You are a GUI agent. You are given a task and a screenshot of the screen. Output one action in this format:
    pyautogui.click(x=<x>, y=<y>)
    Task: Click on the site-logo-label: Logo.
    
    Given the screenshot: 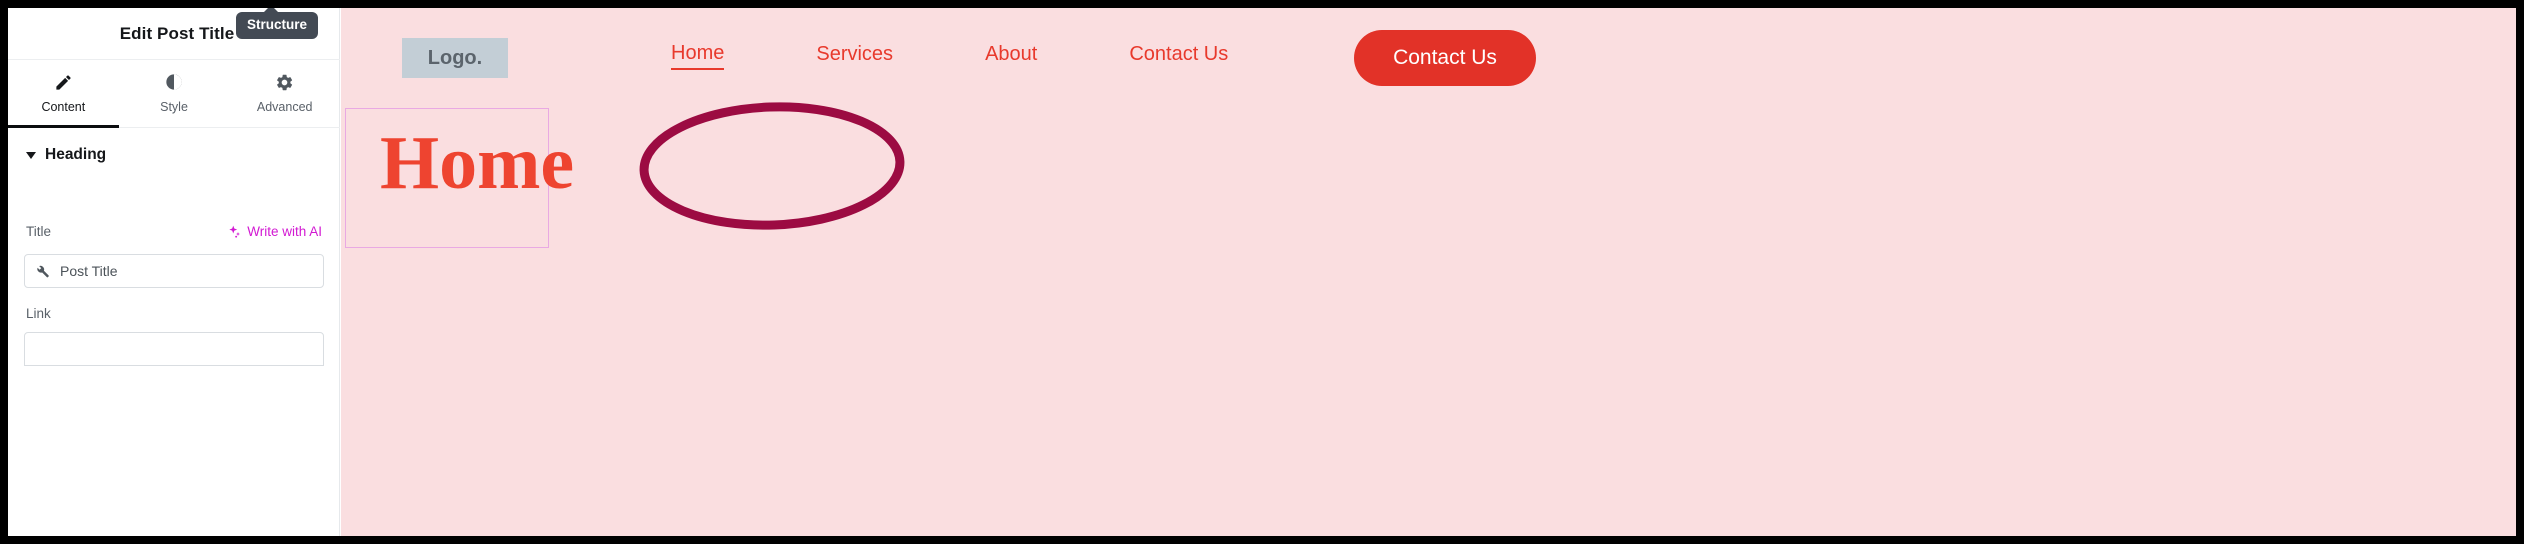 What is the action you would take?
    pyautogui.click(x=455, y=57)
    